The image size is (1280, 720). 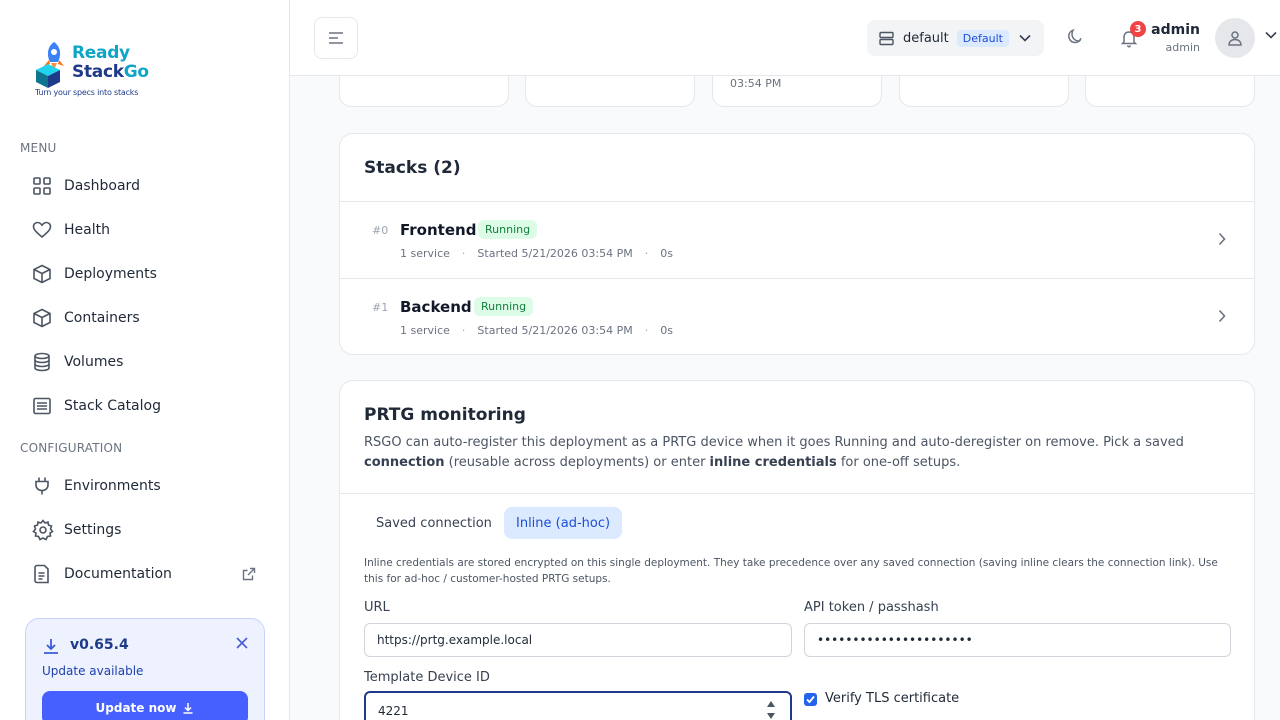 What do you see at coordinates (145, 669) in the screenshot?
I see `update-card: v0.65.4 Update available Update now` at bounding box center [145, 669].